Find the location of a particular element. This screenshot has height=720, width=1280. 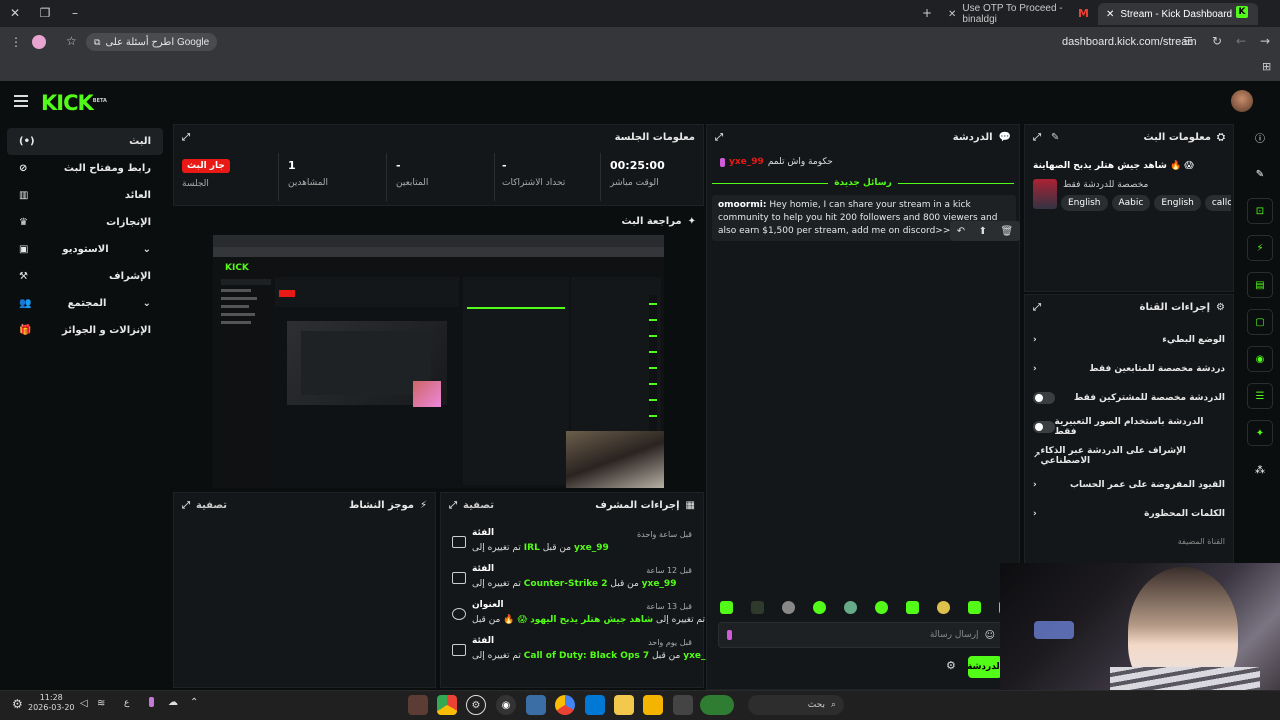

menu-dots-icon: ⋮ is located at coordinates (16, 42).